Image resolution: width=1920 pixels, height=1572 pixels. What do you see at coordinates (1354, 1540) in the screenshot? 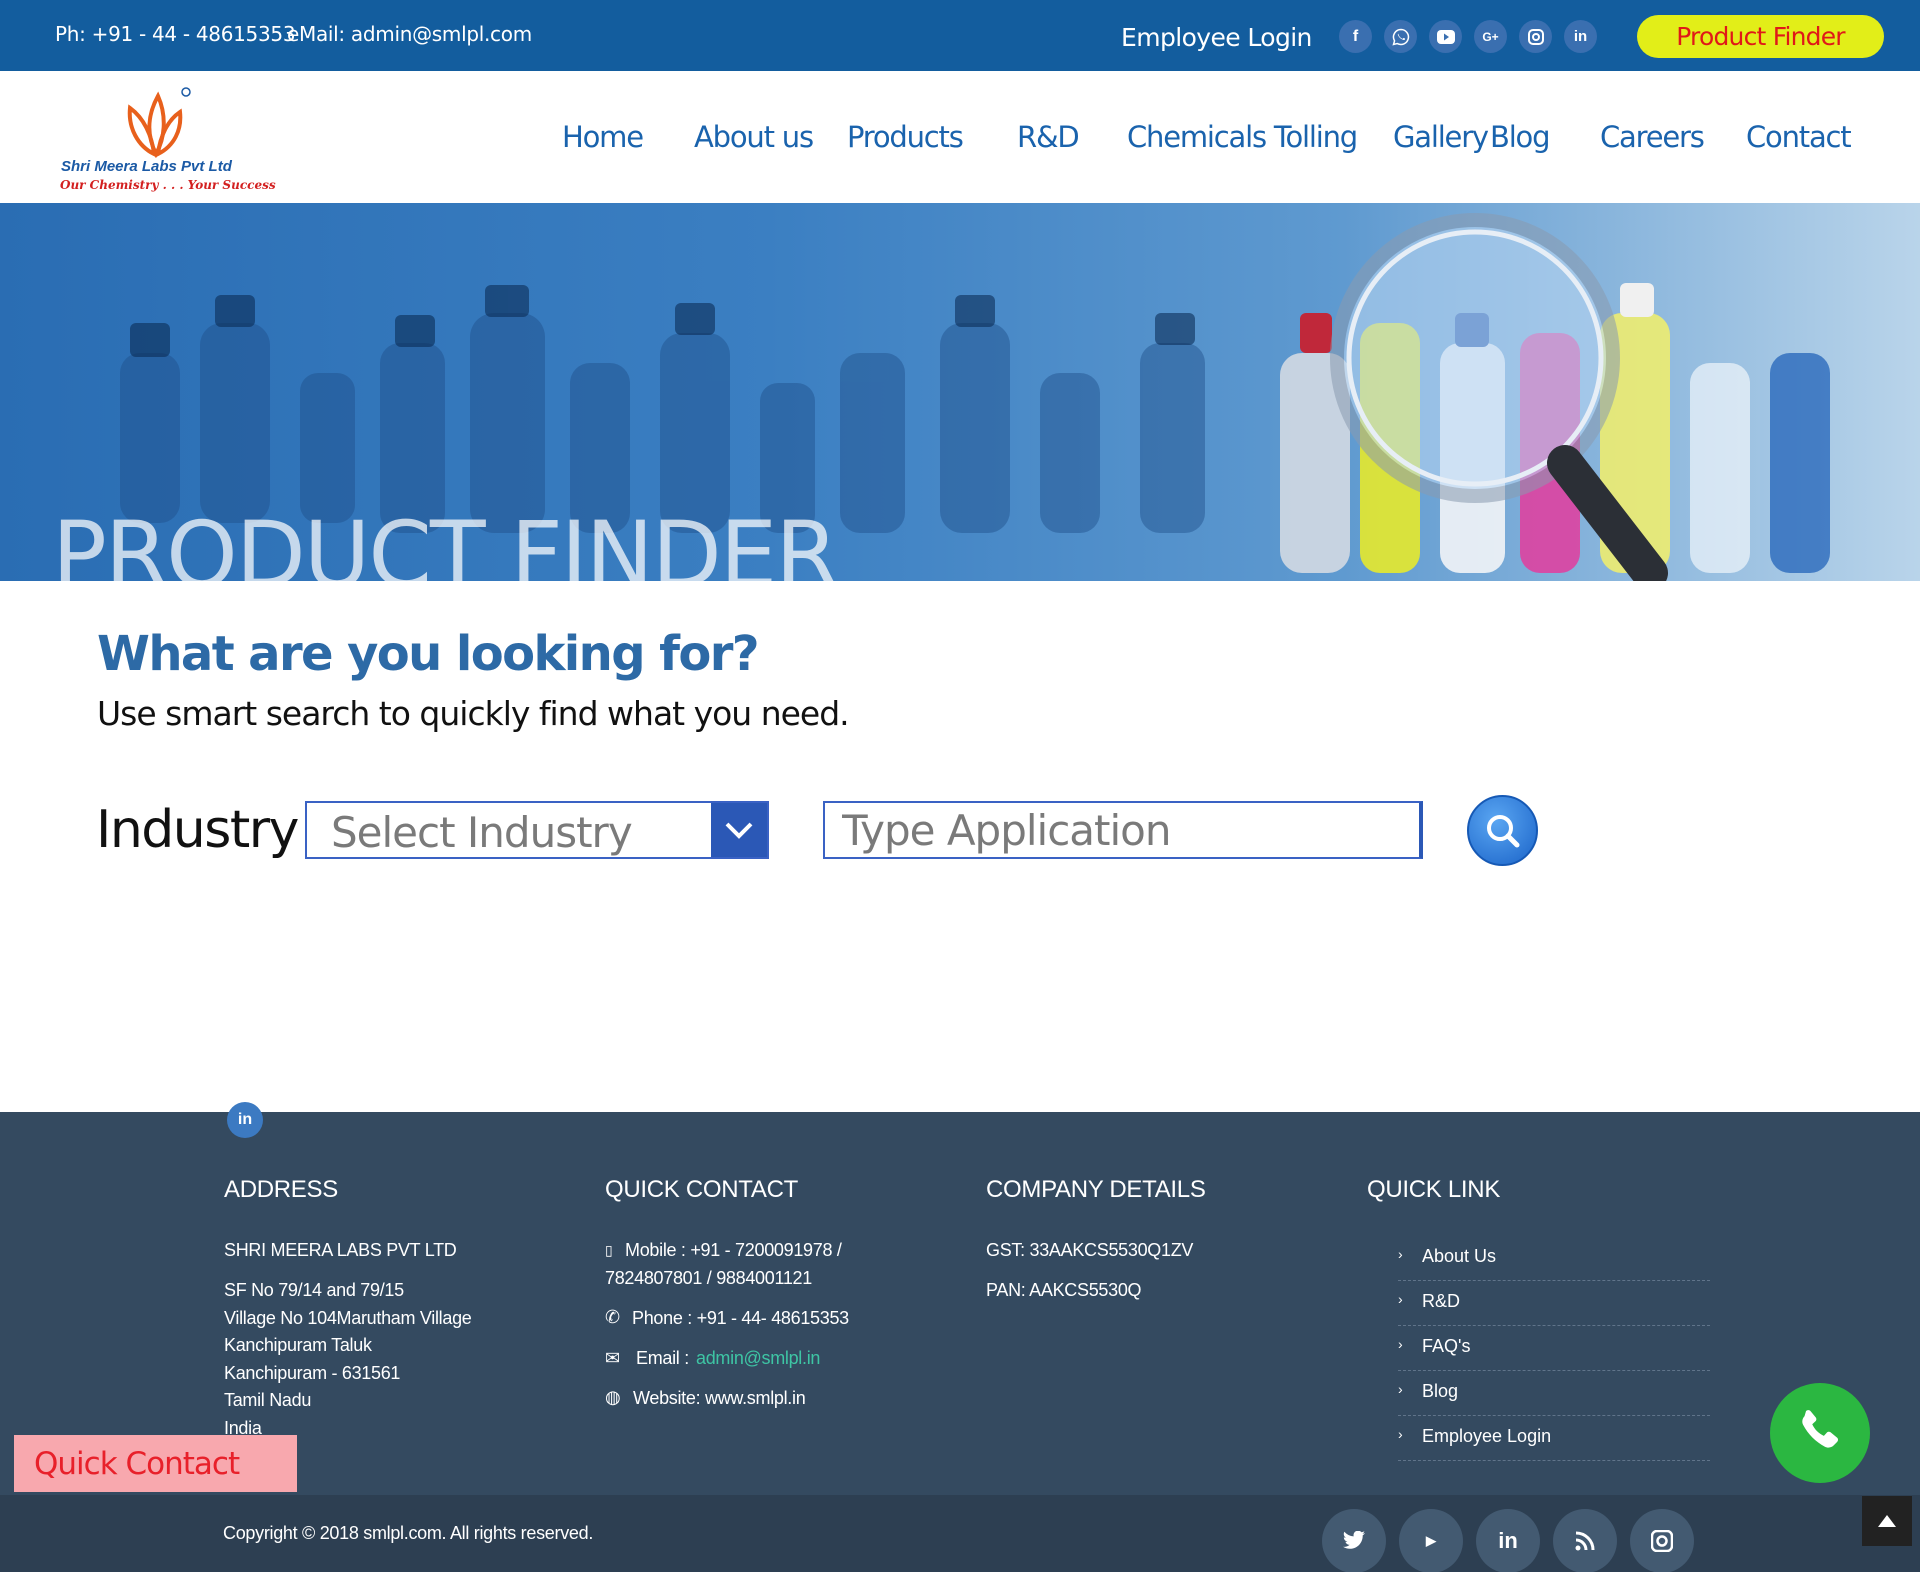
I see `twitter-icon` at bounding box center [1354, 1540].